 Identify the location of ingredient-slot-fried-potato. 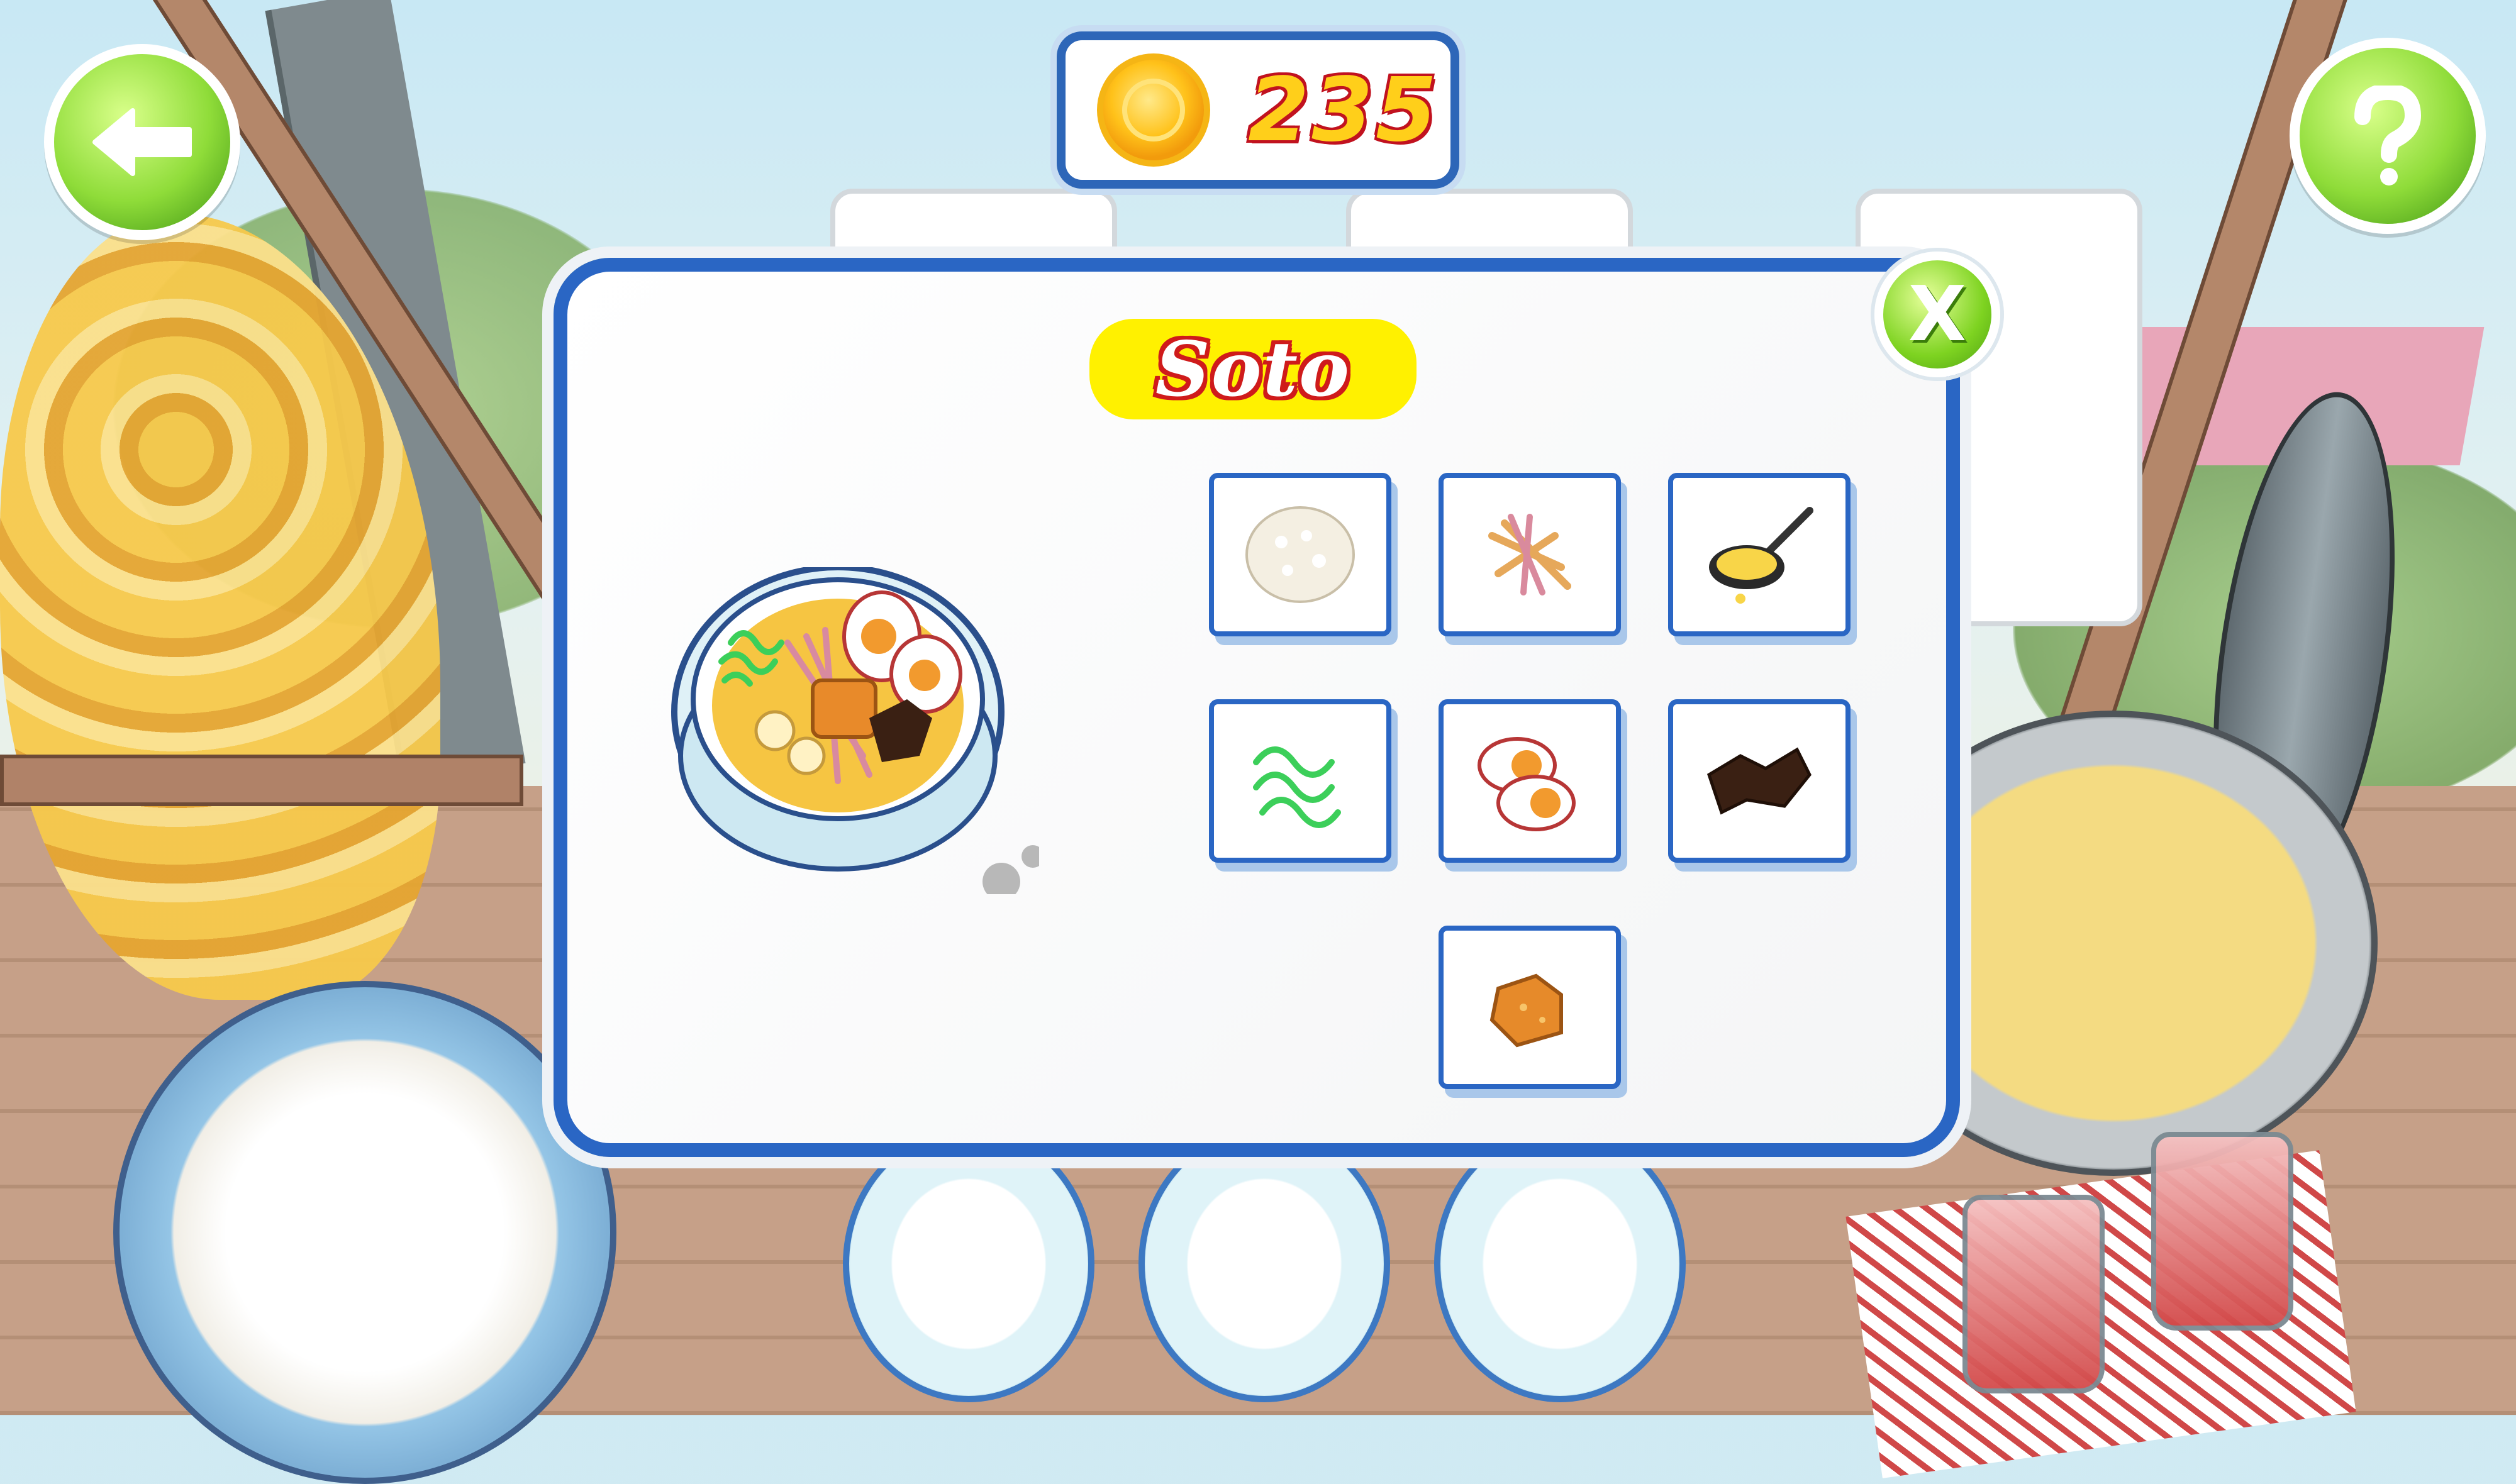
(1760, 781).